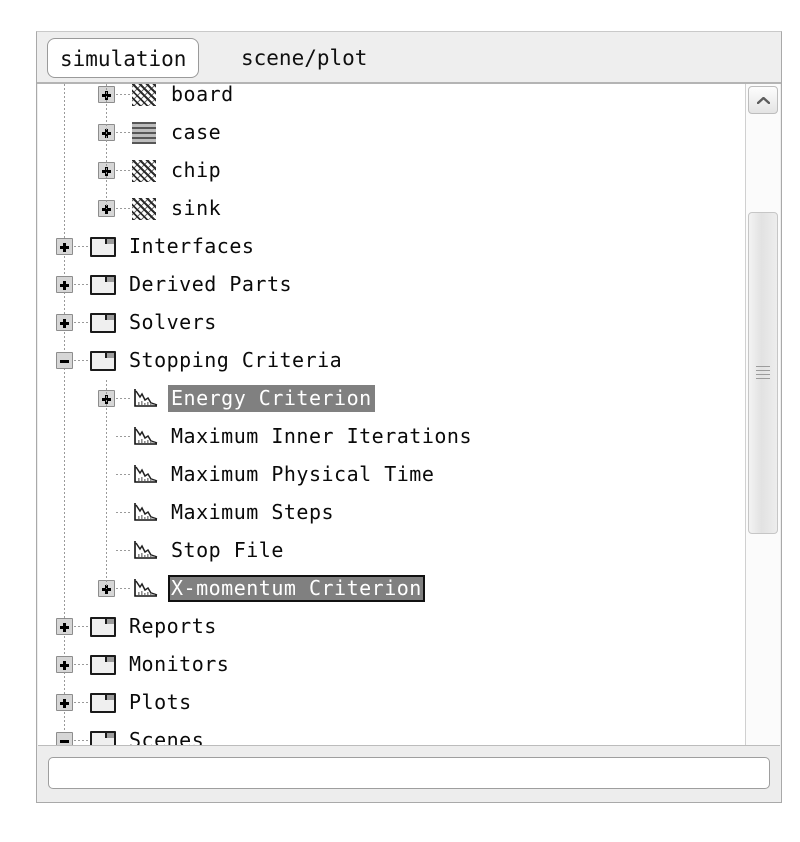 The width and height of the screenshot is (800, 842). Describe the element at coordinates (173, 322) in the screenshot. I see `tree-row-label: Solvers` at that location.